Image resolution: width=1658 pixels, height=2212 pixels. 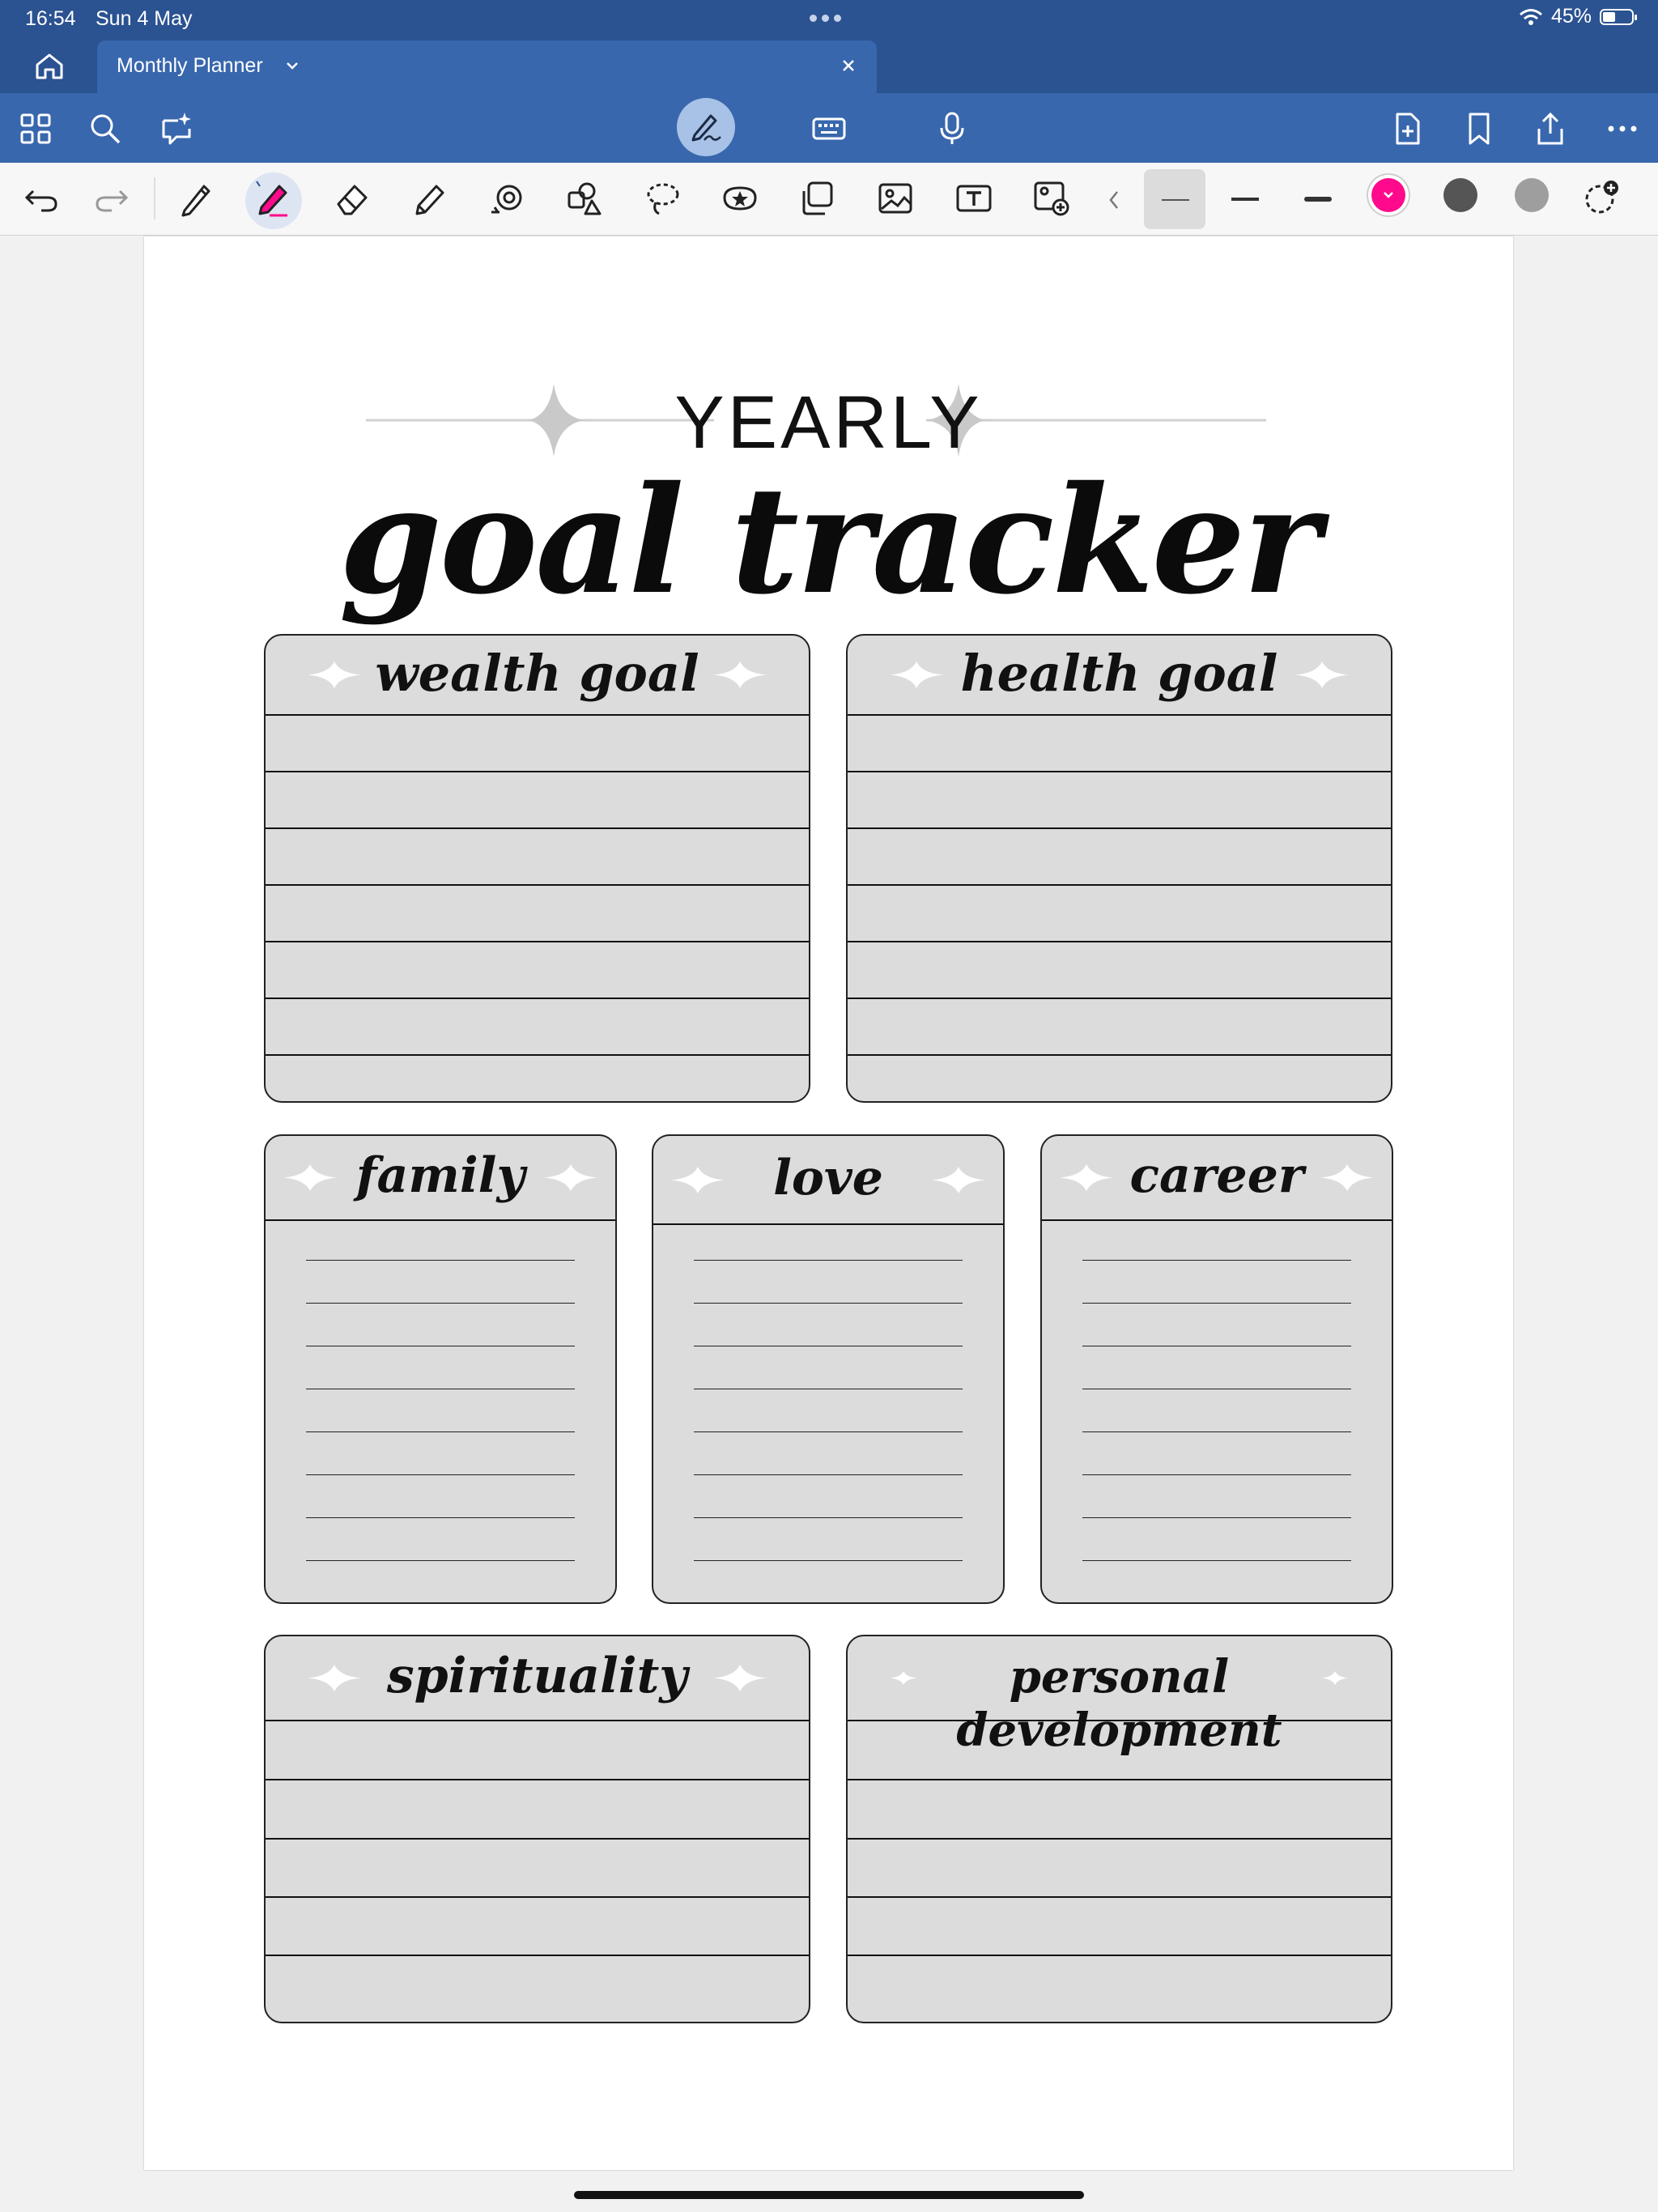 I want to click on home-icon, so click(x=49, y=66).